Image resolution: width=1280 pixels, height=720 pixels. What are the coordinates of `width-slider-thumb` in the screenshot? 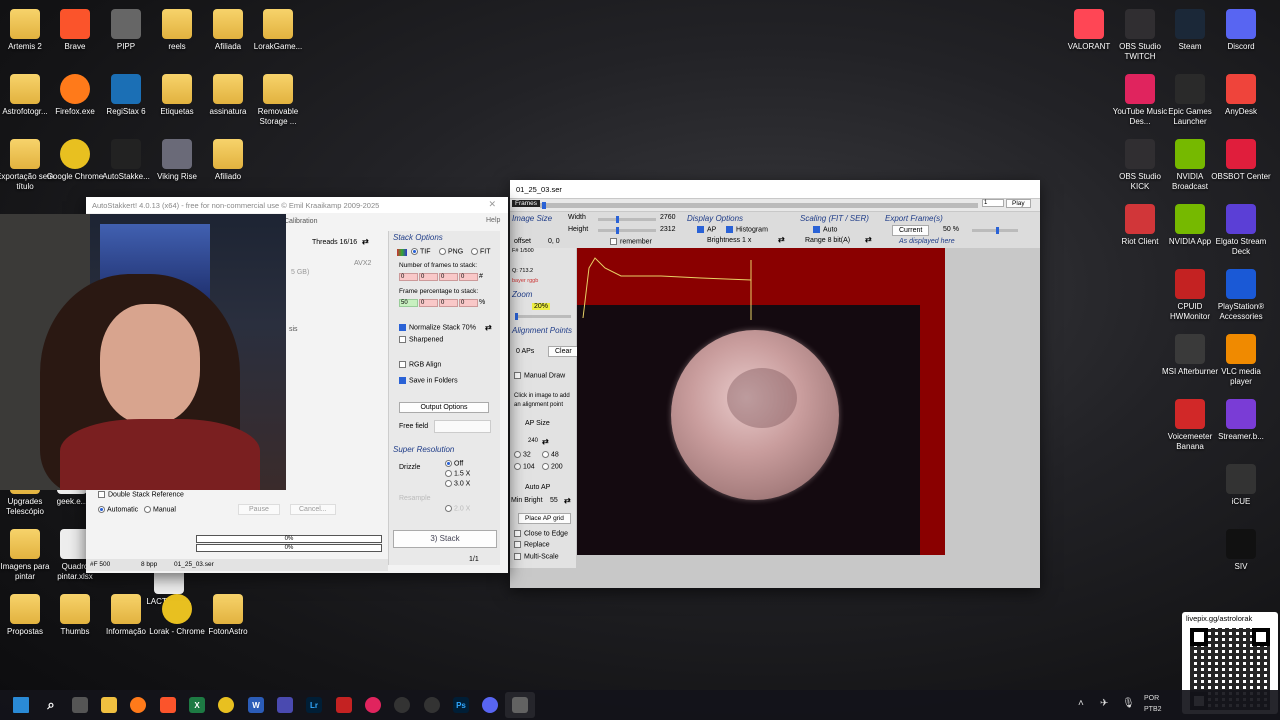 It's located at (617, 219).